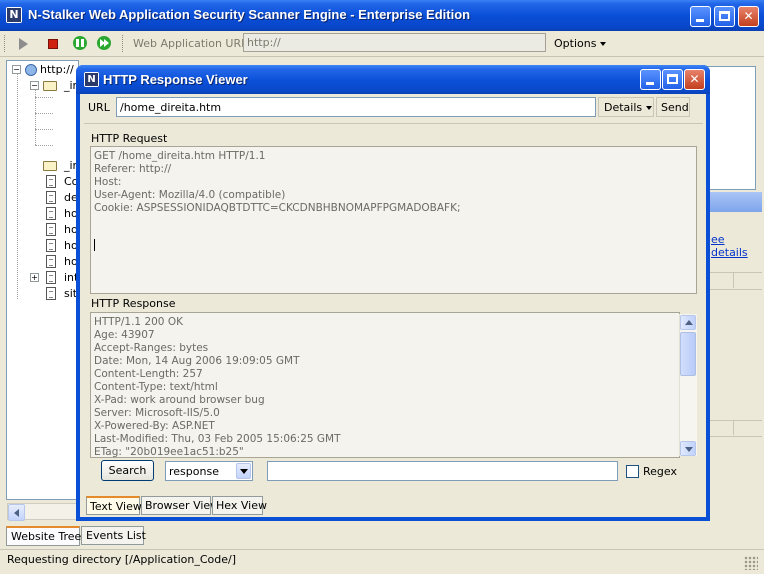  What do you see at coordinates (660, 471) in the screenshot?
I see `regex-label: Regex` at bounding box center [660, 471].